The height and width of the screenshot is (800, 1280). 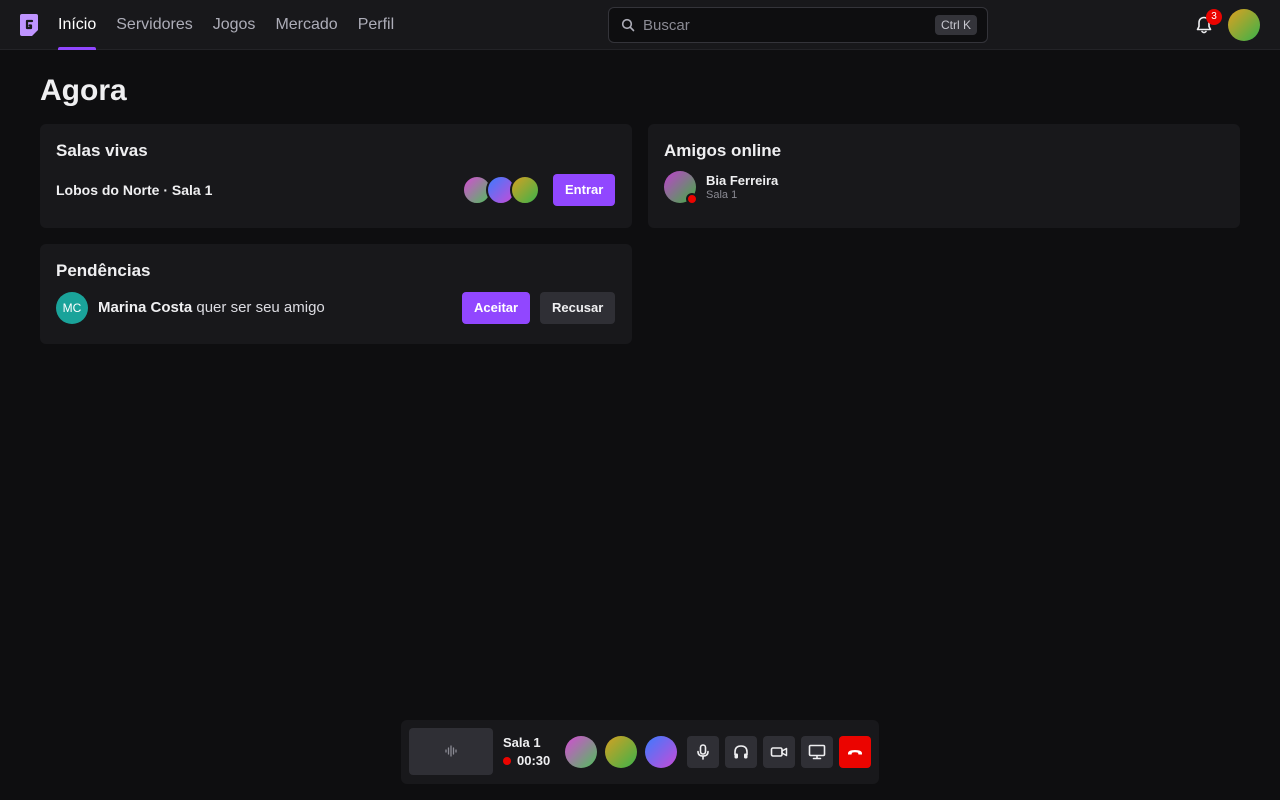 I want to click on headphones-icon, so click(x=741, y=752).